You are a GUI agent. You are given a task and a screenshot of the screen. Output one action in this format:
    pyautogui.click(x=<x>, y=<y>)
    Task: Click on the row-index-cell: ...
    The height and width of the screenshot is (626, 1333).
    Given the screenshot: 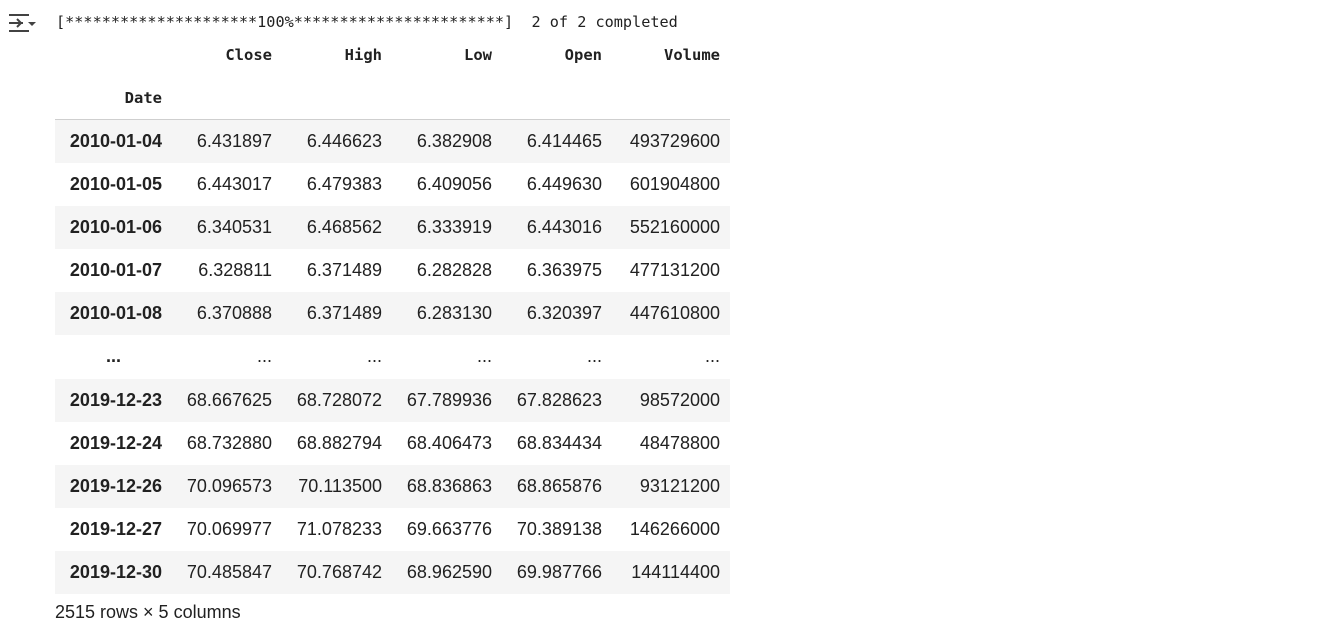 What is the action you would take?
    pyautogui.click(x=113, y=356)
    